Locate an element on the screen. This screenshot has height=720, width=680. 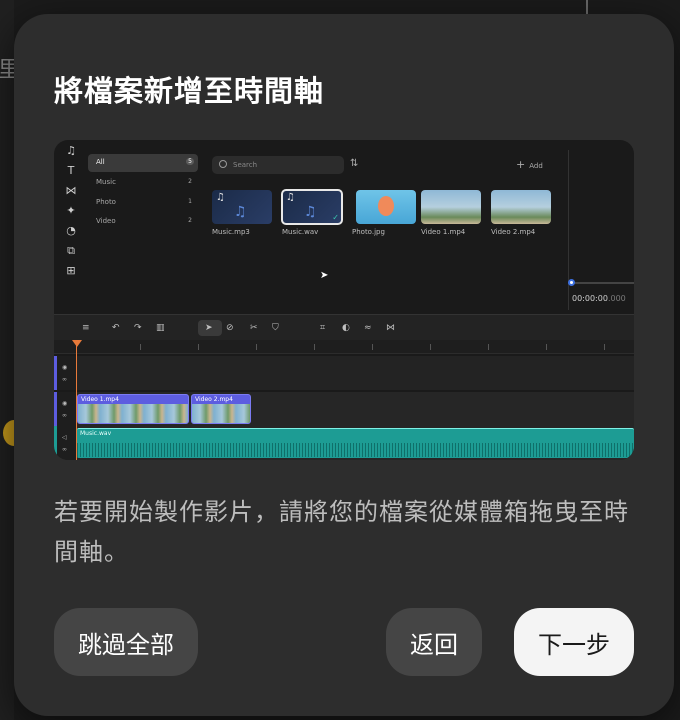
background-sidebar is located at coordinates (7, 360).